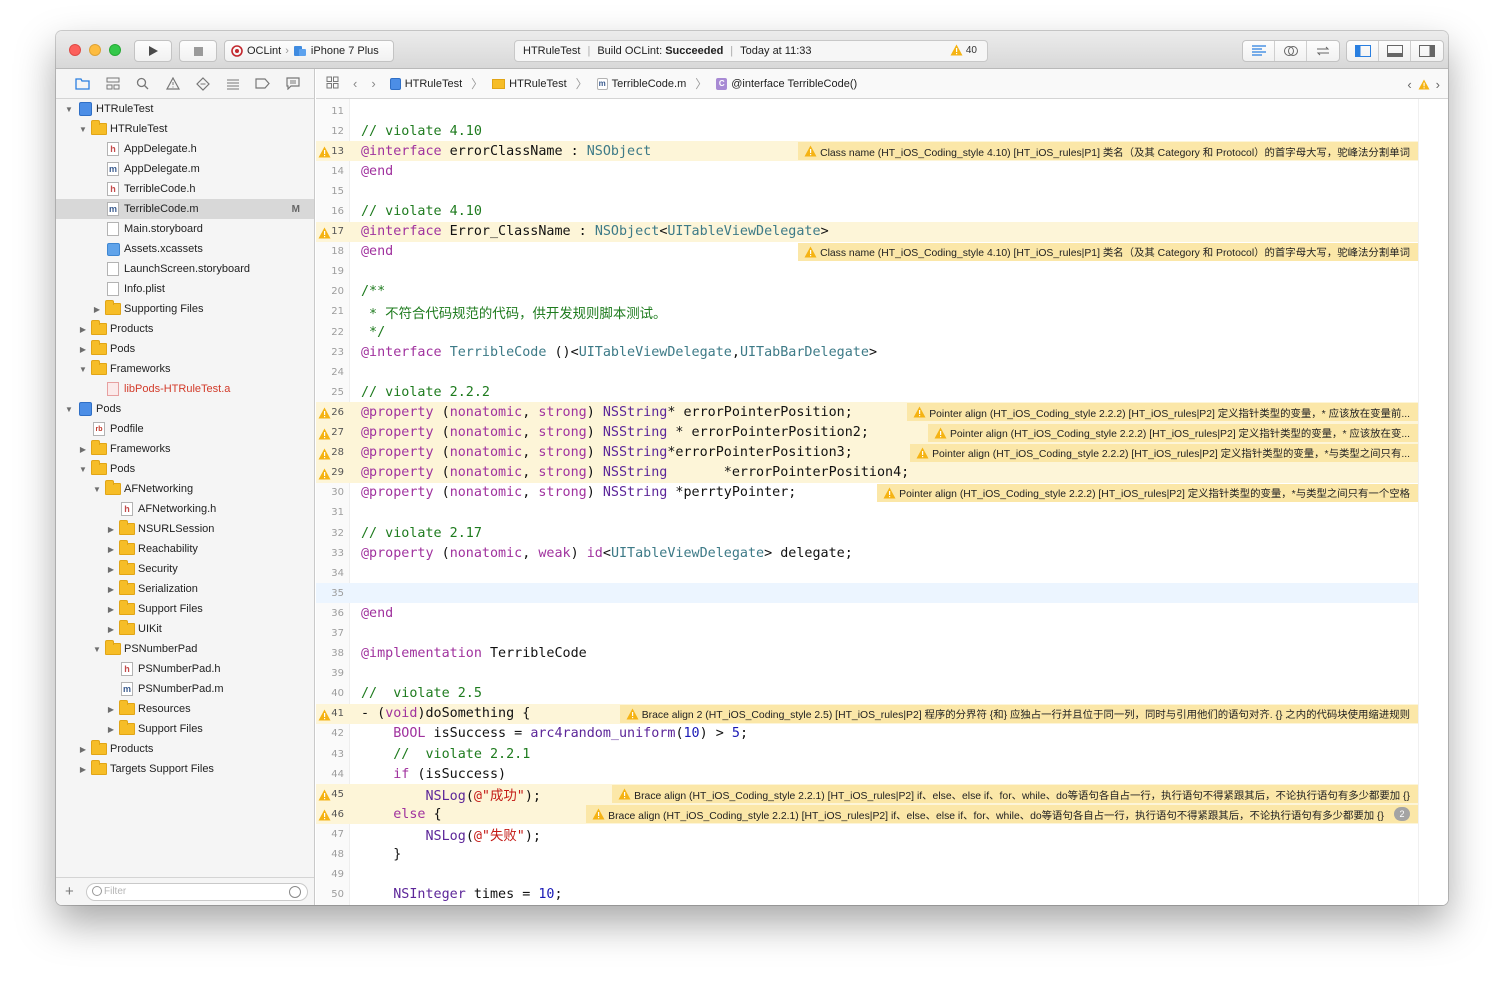 Image resolution: width=1504 pixels, height=985 pixels. I want to click on tree-item: m AppDelegate.m, so click(185, 169).